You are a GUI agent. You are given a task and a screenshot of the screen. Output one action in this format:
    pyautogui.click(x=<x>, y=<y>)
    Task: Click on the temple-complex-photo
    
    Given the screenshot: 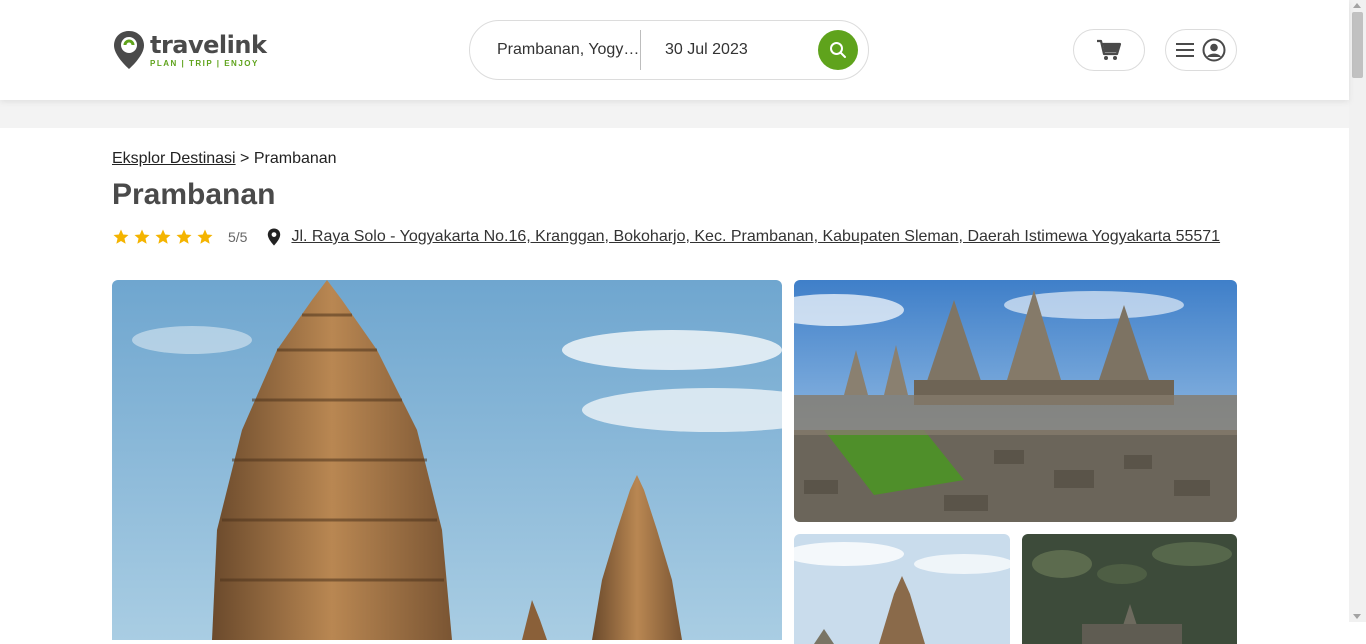 What is the action you would take?
    pyautogui.click(x=1015, y=401)
    